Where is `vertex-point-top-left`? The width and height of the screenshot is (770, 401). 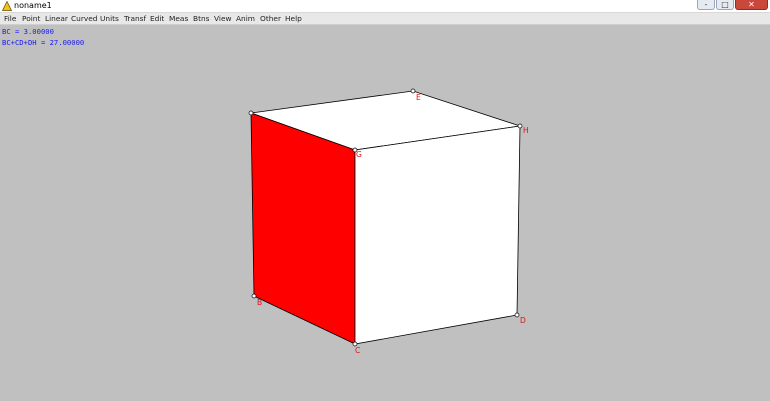 vertex-point-top-left is located at coordinates (251, 113).